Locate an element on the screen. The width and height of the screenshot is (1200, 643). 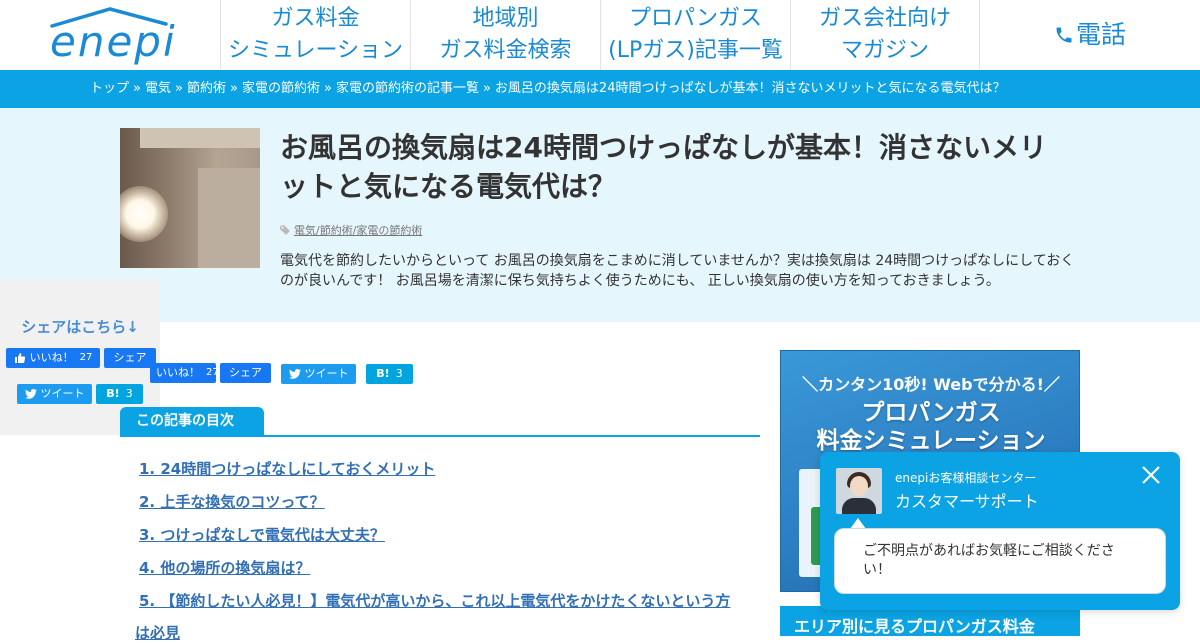
toc-item: 1. 24時間つけっぱなしにしておくメリット is located at coordinates (287, 468).